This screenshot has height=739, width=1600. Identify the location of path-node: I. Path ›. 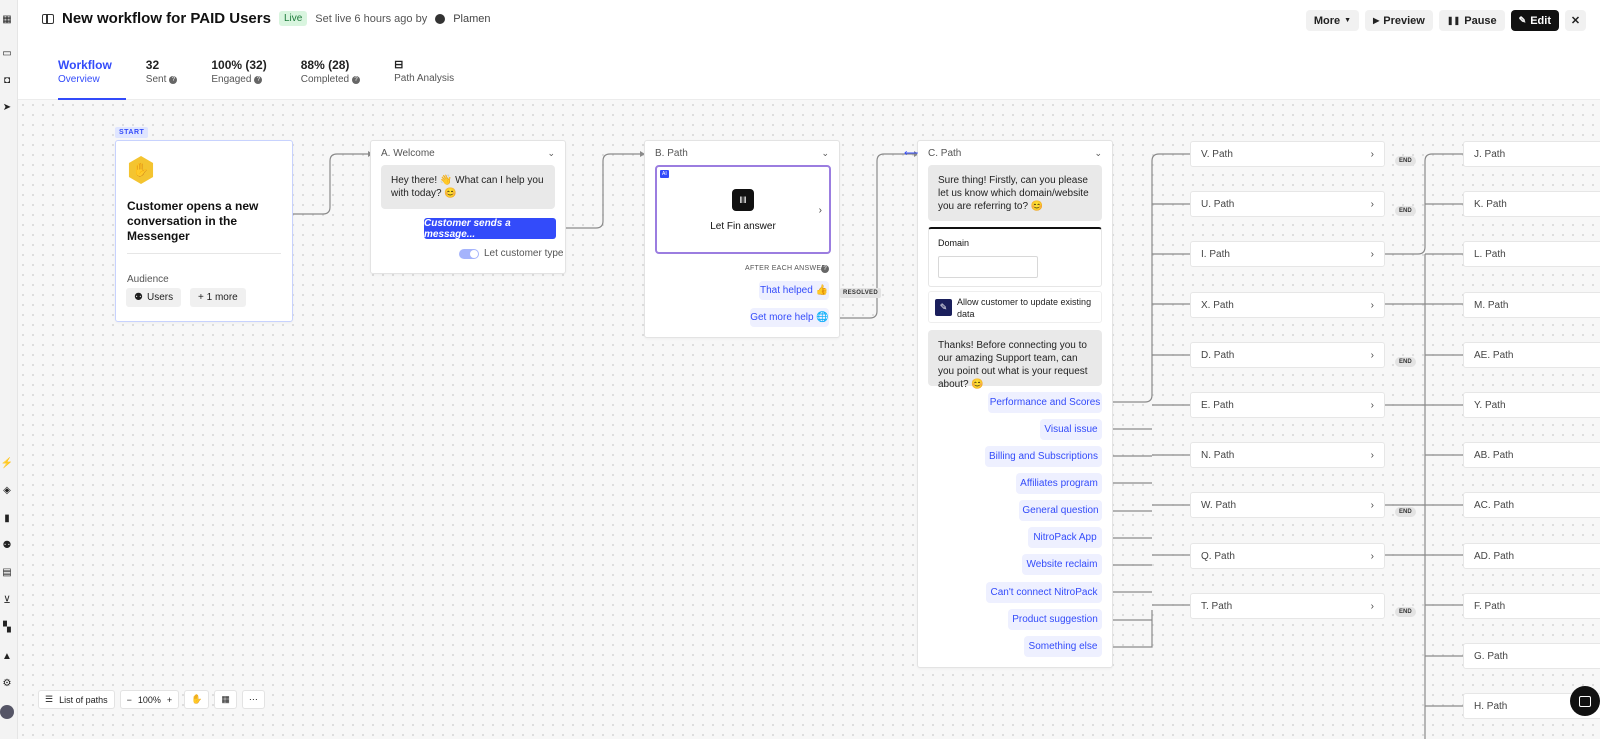
(1287, 254).